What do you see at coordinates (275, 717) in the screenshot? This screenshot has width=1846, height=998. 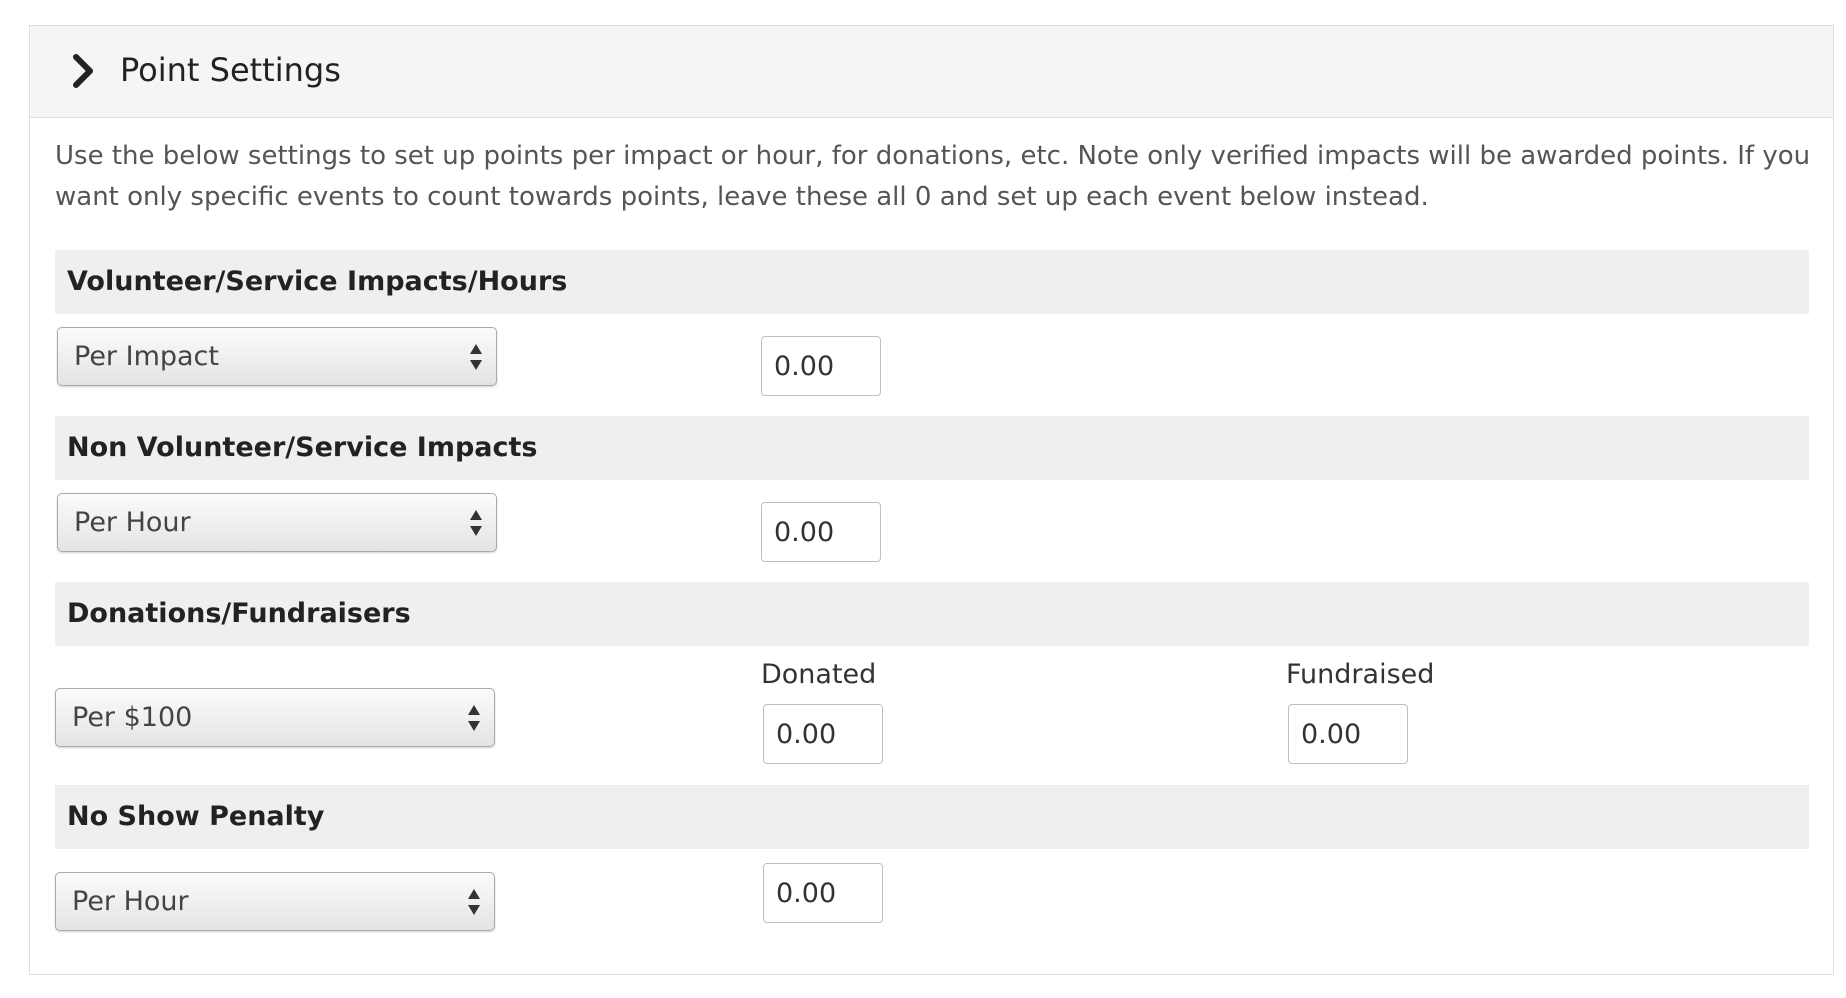 I see `donations-rate-select: Per $100` at bounding box center [275, 717].